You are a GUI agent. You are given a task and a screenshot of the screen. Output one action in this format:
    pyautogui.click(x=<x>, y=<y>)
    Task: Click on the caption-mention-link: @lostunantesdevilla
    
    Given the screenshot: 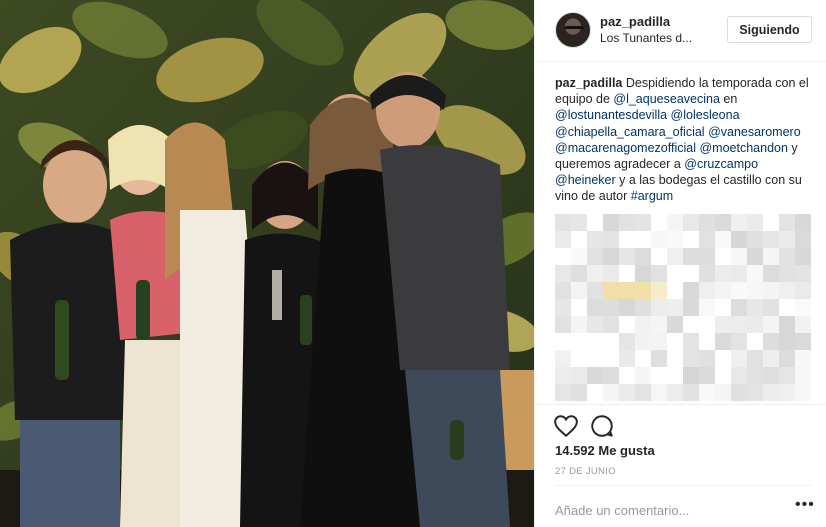 What is the action you would take?
    pyautogui.click(x=611, y=115)
    